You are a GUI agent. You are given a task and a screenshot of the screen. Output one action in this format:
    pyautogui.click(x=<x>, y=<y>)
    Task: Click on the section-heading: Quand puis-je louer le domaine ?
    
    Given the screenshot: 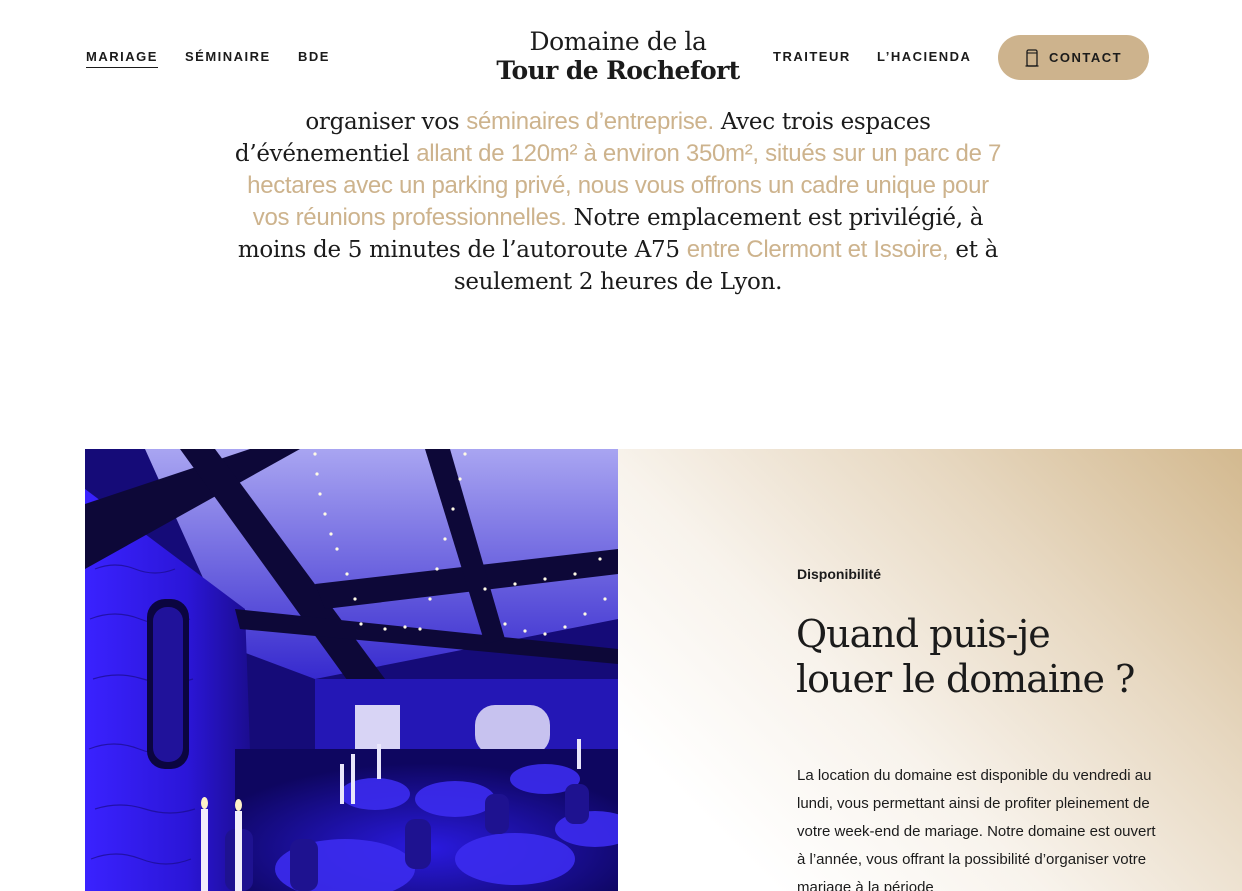 What is the action you would take?
    pyautogui.click(x=1011, y=657)
    